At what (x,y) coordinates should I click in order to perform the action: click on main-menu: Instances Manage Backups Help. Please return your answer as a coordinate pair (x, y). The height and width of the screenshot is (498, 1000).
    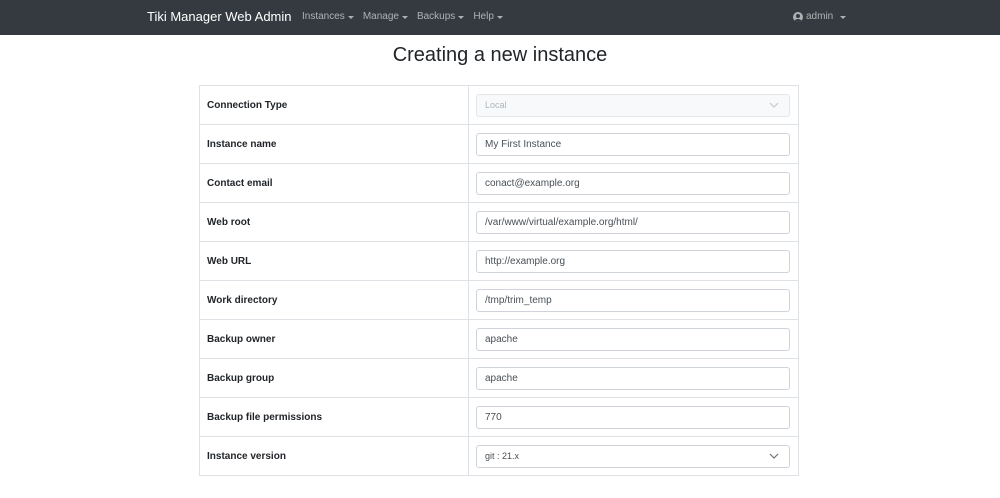
    Looking at the image, I should click on (402, 17).